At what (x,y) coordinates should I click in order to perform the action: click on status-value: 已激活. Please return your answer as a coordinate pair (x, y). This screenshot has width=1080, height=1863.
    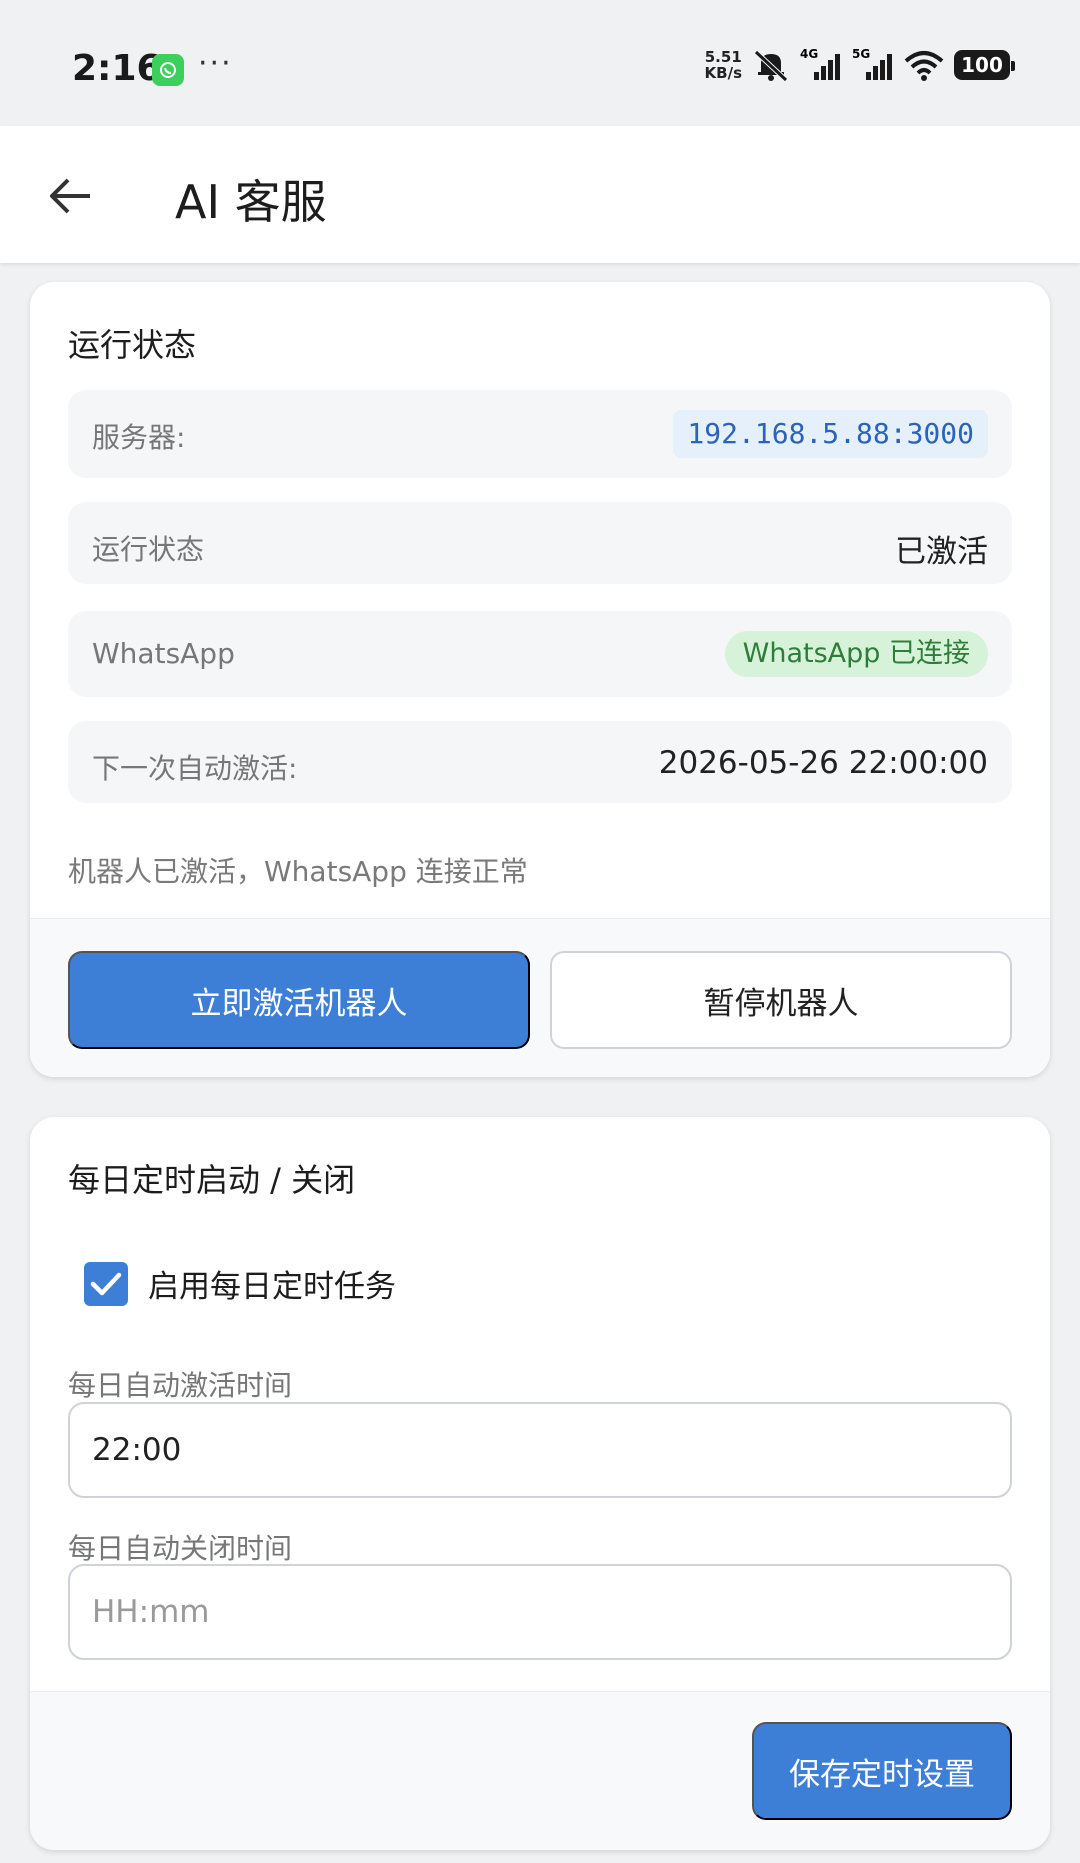
    Looking at the image, I should click on (941, 552).